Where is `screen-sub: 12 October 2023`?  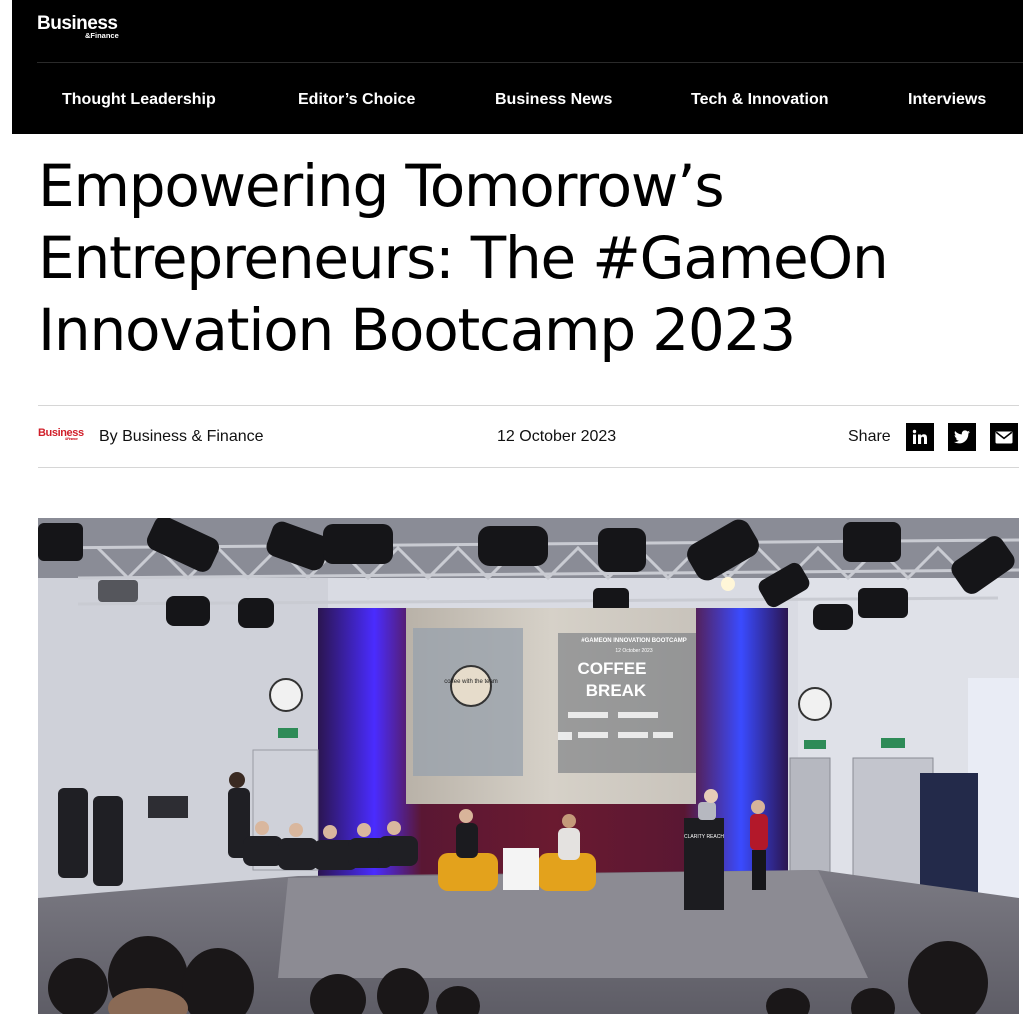
screen-sub: 12 October 2023 is located at coordinates (633, 651).